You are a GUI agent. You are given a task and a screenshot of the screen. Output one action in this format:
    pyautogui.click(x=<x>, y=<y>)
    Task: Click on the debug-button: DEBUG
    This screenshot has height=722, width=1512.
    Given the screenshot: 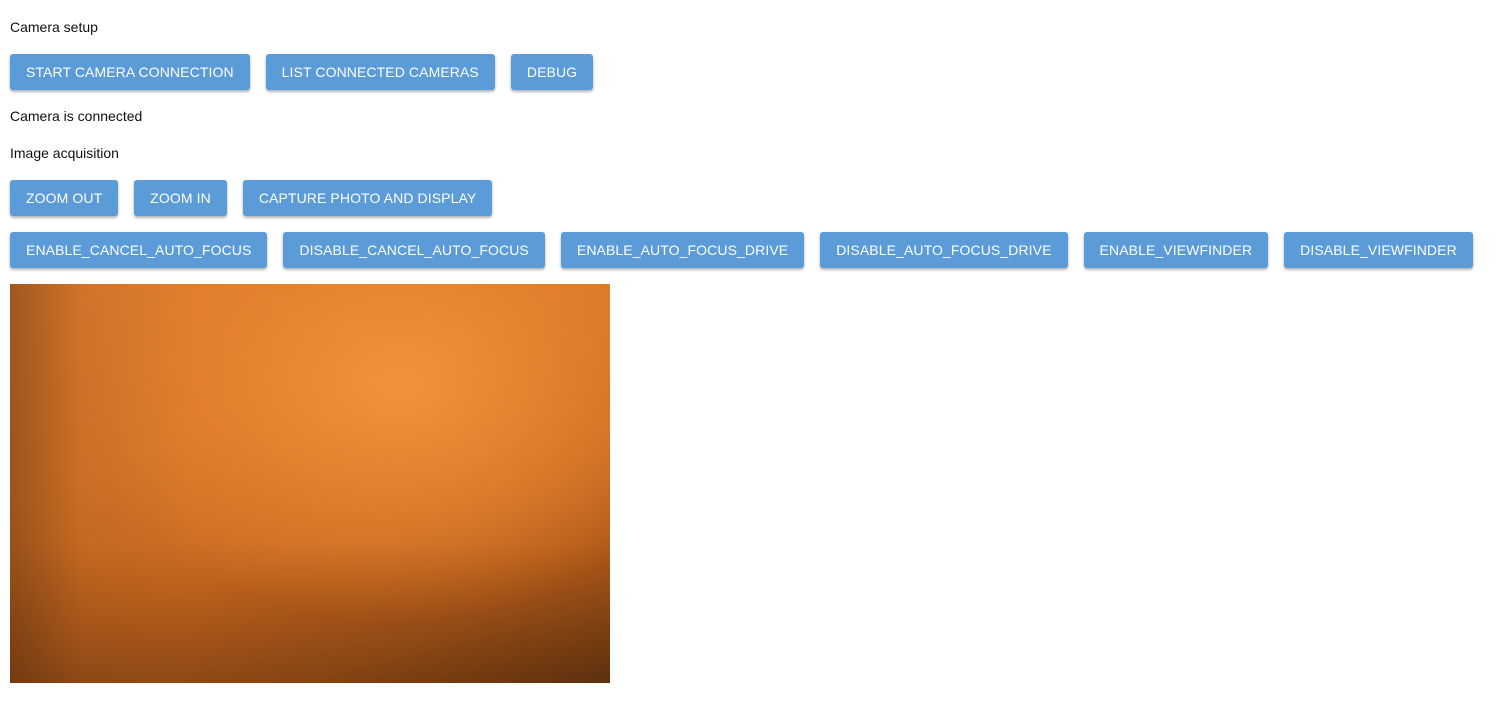 What is the action you would take?
    pyautogui.click(x=552, y=72)
    